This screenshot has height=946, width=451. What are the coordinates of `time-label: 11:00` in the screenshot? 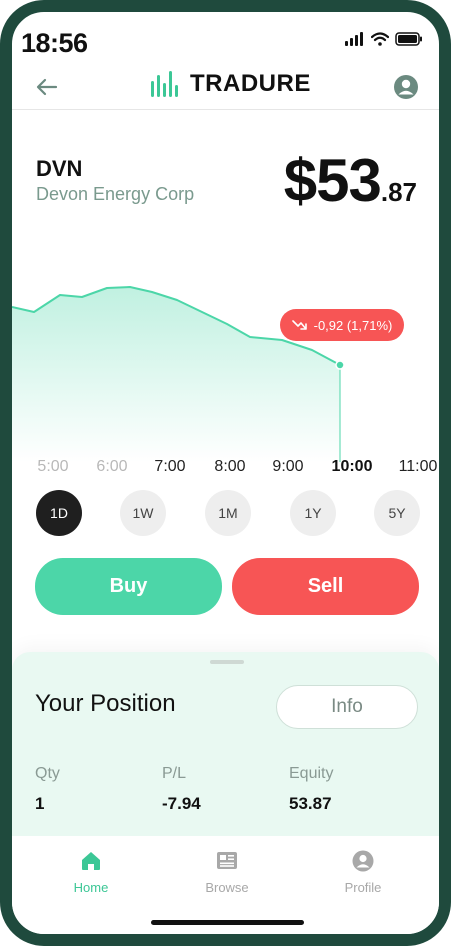 It's located at (418, 466).